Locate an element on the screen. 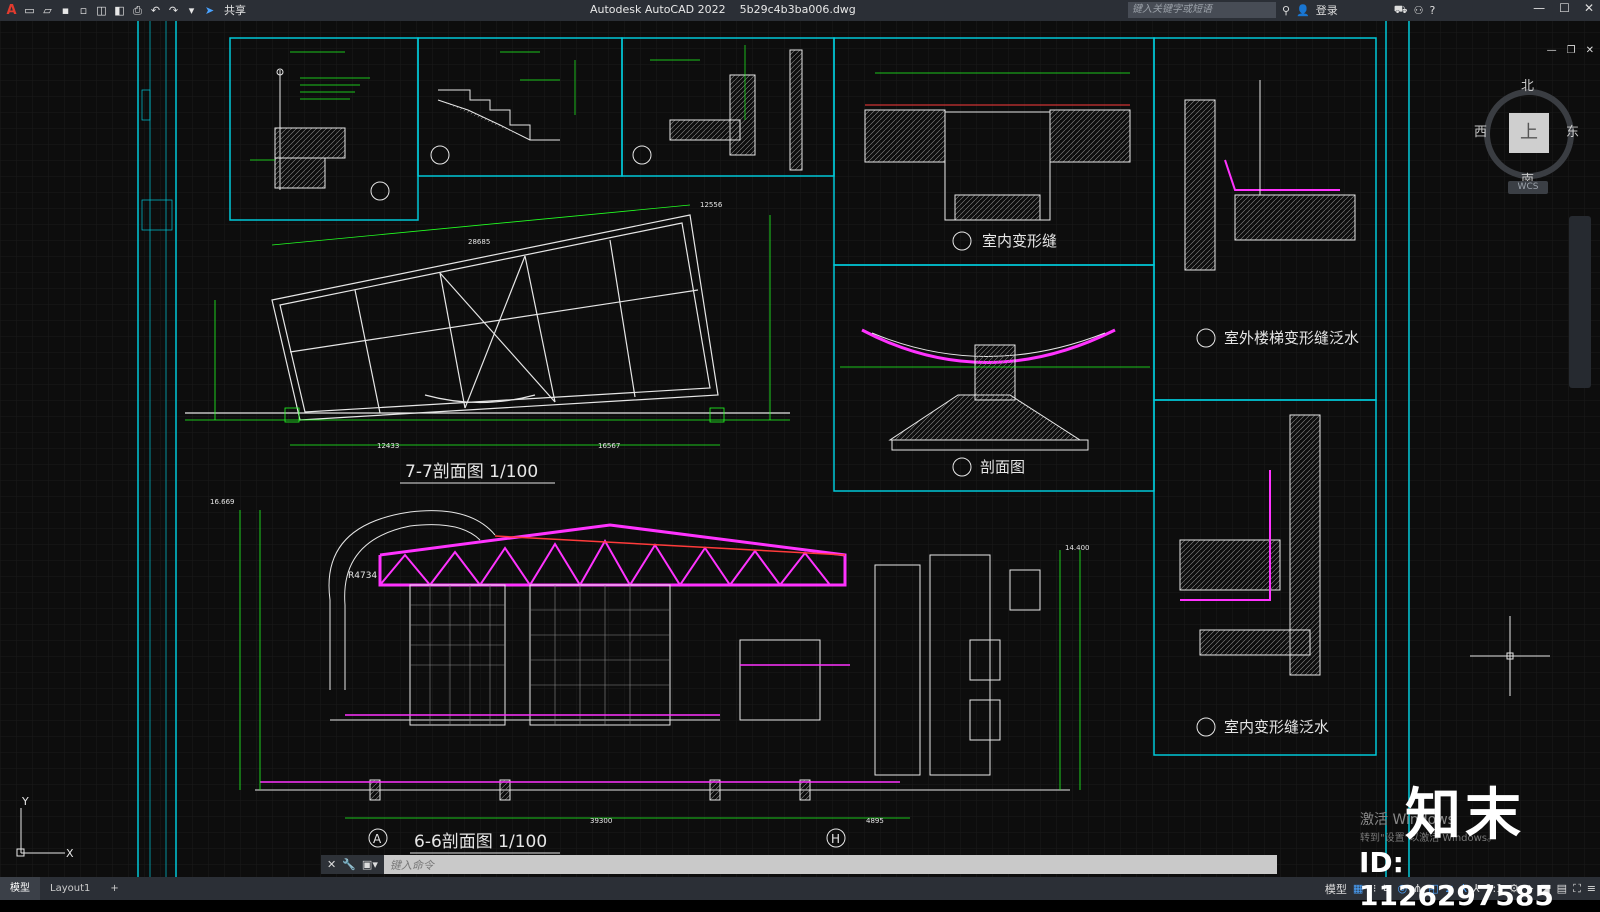  axis-a-label: A is located at coordinates (377, 839).